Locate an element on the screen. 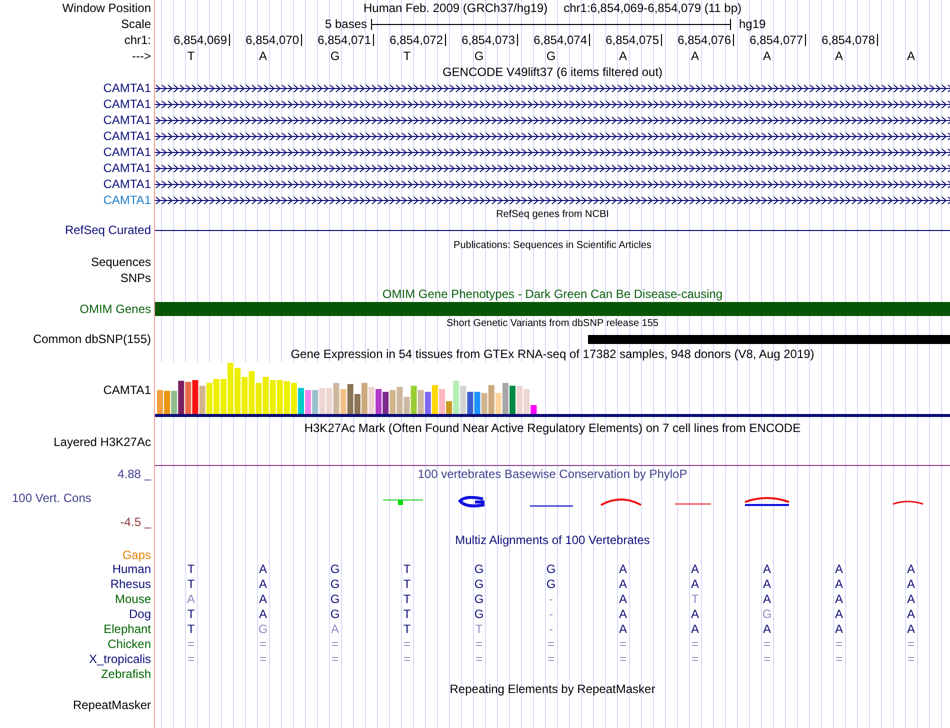  track-title: OMIM Gene Phenotypes - Dark Green Can Be Disease-causing is located at coordinates (552, 294).